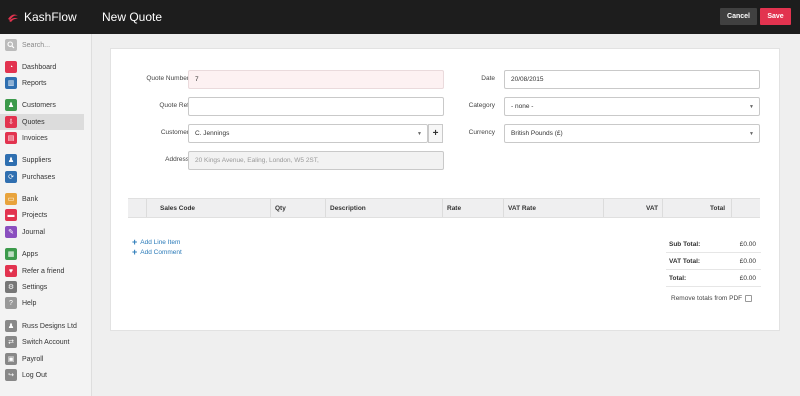 This screenshot has height=396, width=800. I want to click on sidebar-item-purchases: ⟳ Purchases, so click(42, 177).